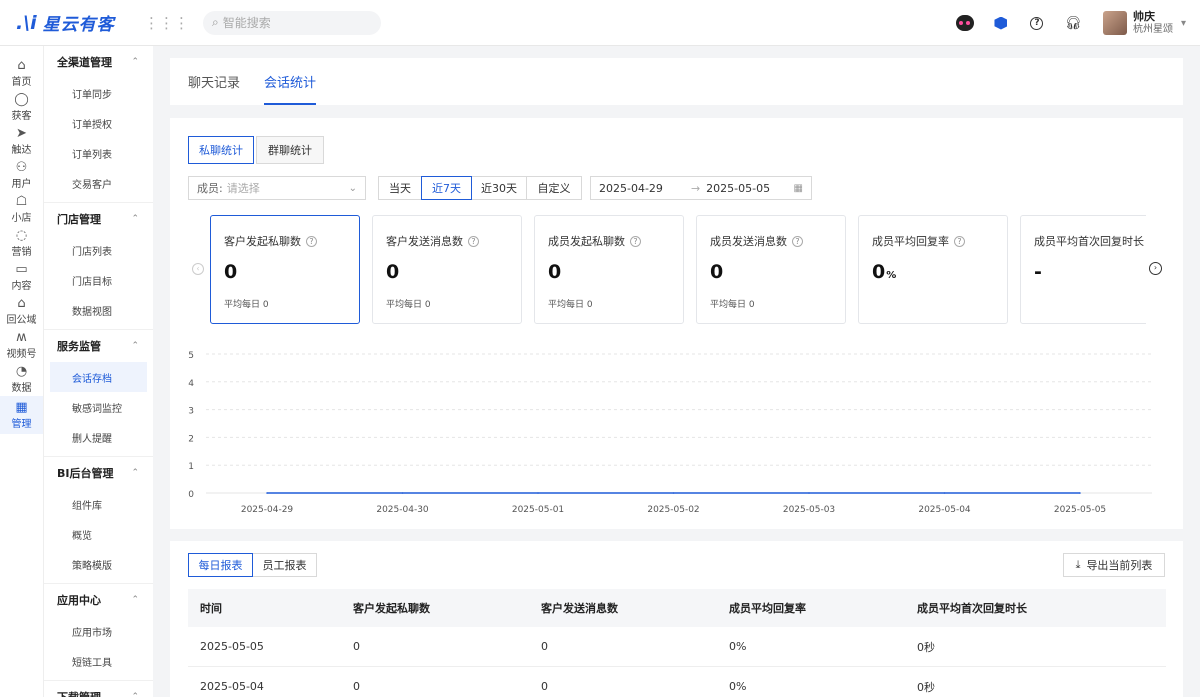 The height and width of the screenshot is (697, 1200). Describe the element at coordinates (447, 608) in the screenshot. I see `col-customer-chats: 客户发起私聊数` at that location.